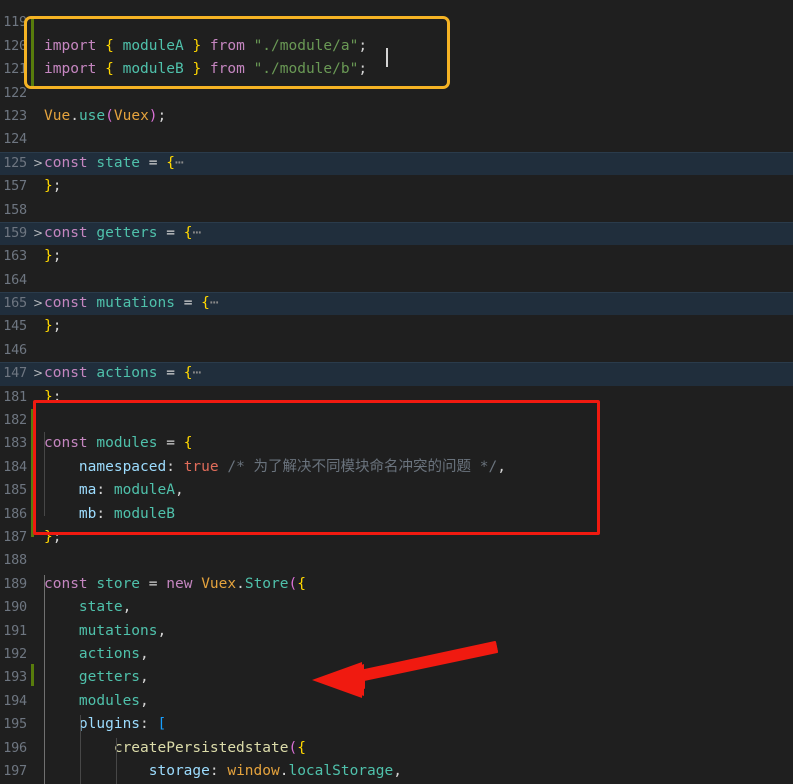 The image size is (793, 784). What do you see at coordinates (15, 653) in the screenshot?
I see `line-number: 192` at bounding box center [15, 653].